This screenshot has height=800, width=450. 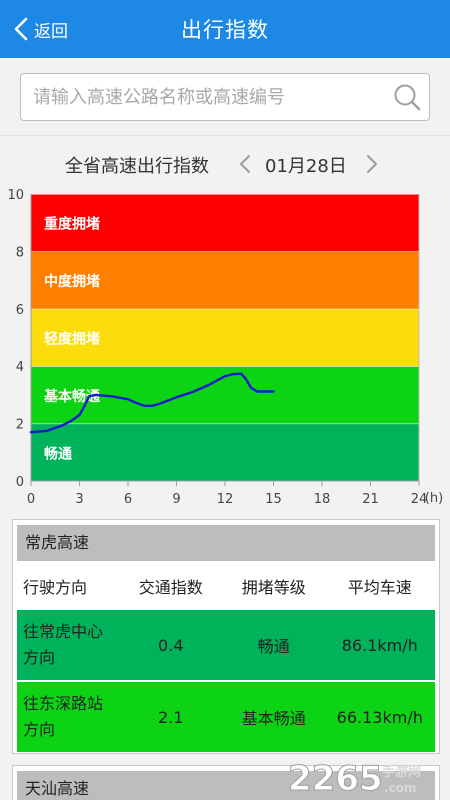 I want to click on watermark-number: 2265, so click(x=335, y=778).